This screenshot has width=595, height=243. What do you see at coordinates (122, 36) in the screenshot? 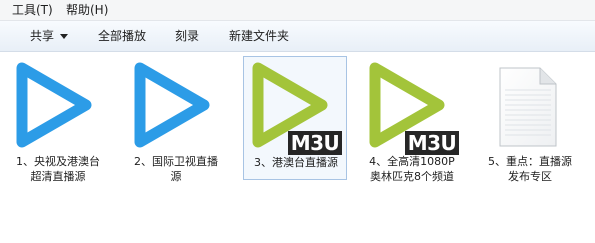
I see `play-all-button: 全部播放` at bounding box center [122, 36].